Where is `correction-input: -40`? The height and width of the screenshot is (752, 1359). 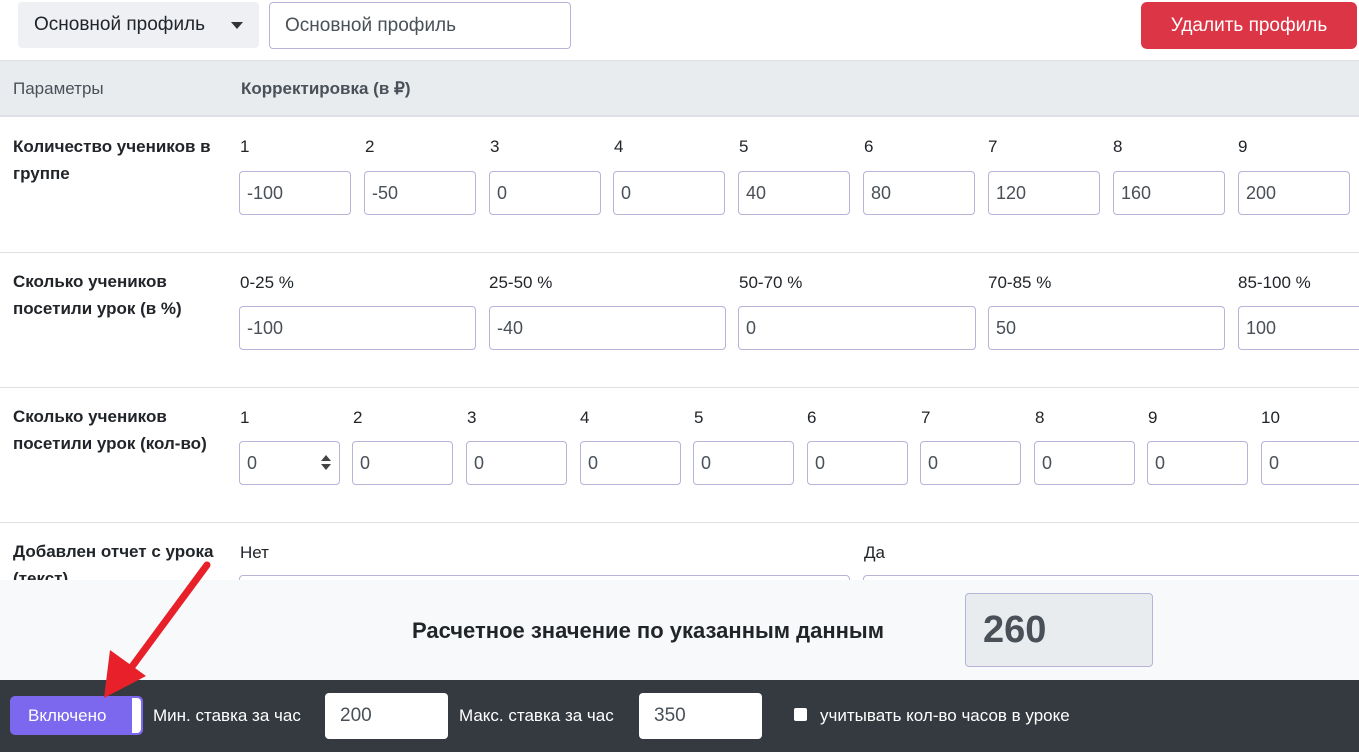 correction-input: -40 is located at coordinates (607, 328).